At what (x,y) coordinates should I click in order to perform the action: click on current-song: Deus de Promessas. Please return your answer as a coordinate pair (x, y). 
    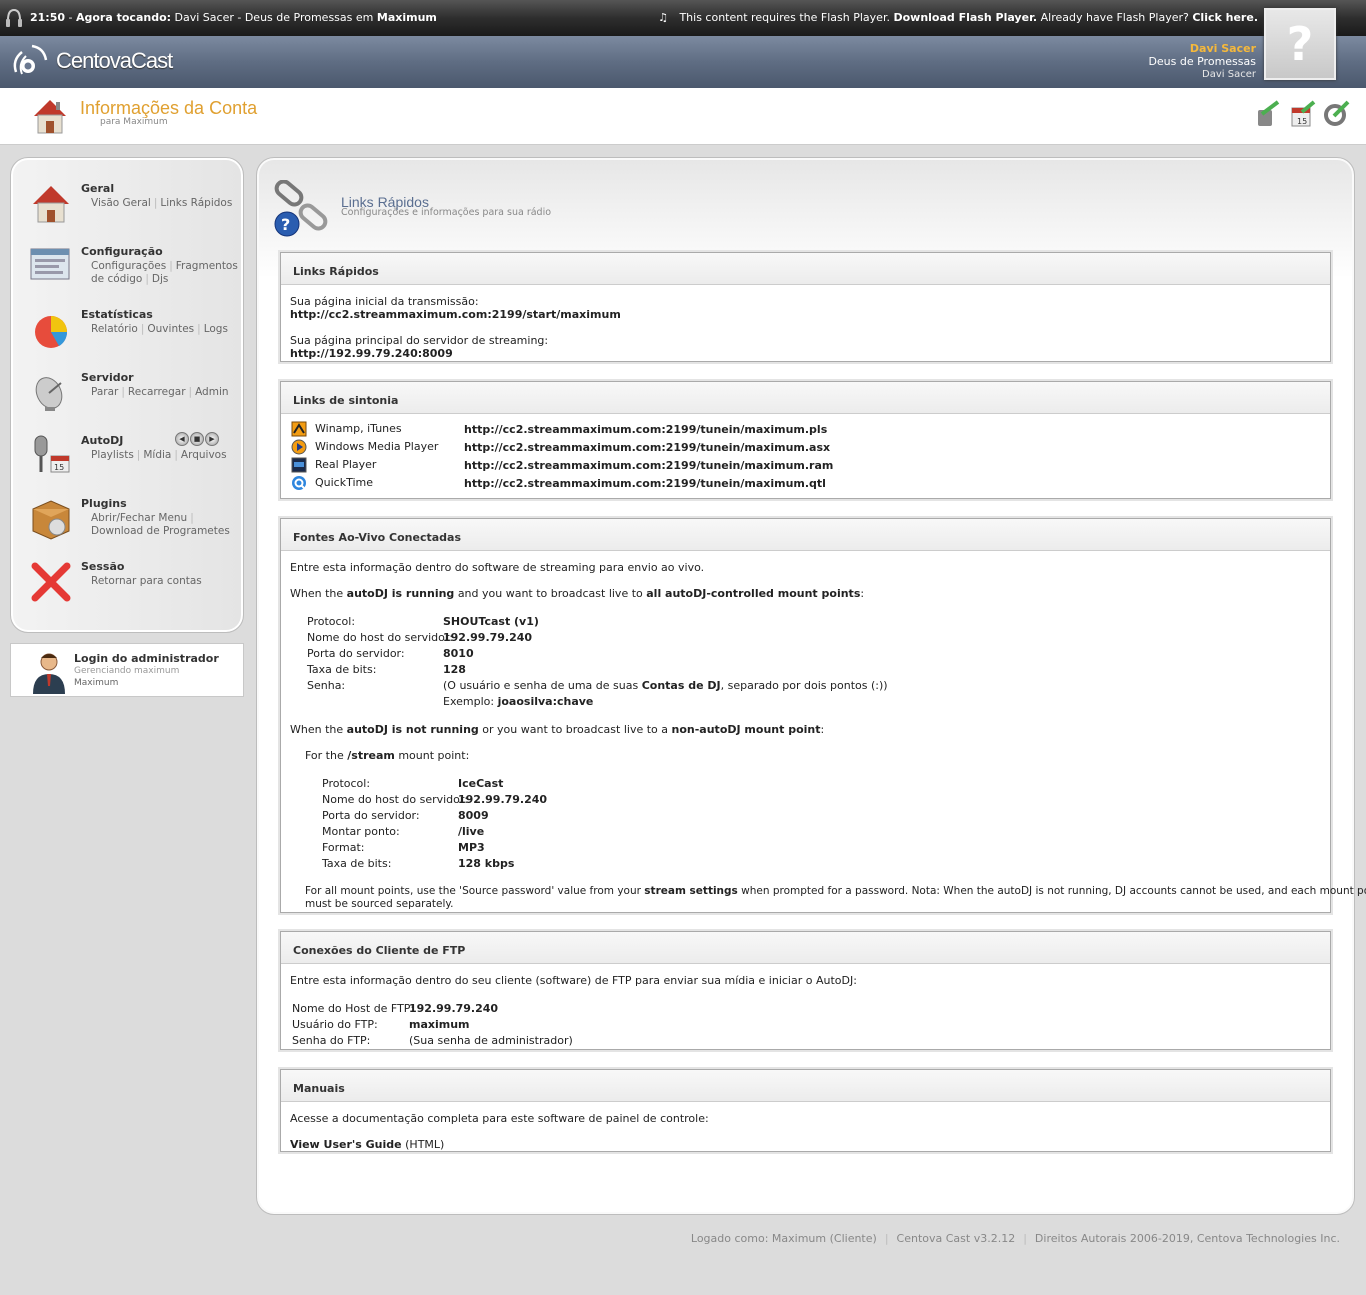
    Looking at the image, I should click on (1202, 61).